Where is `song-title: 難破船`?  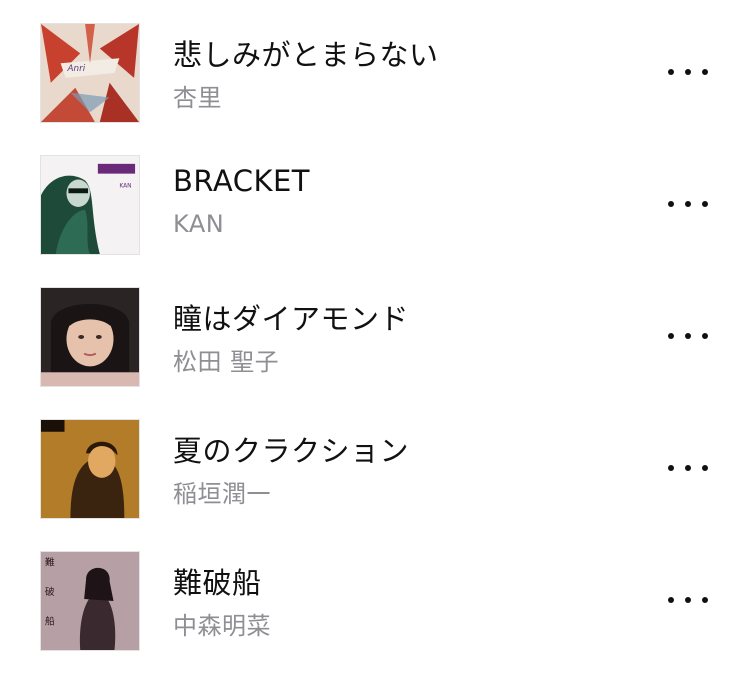
song-title: 難破船 is located at coordinates (217, 583).